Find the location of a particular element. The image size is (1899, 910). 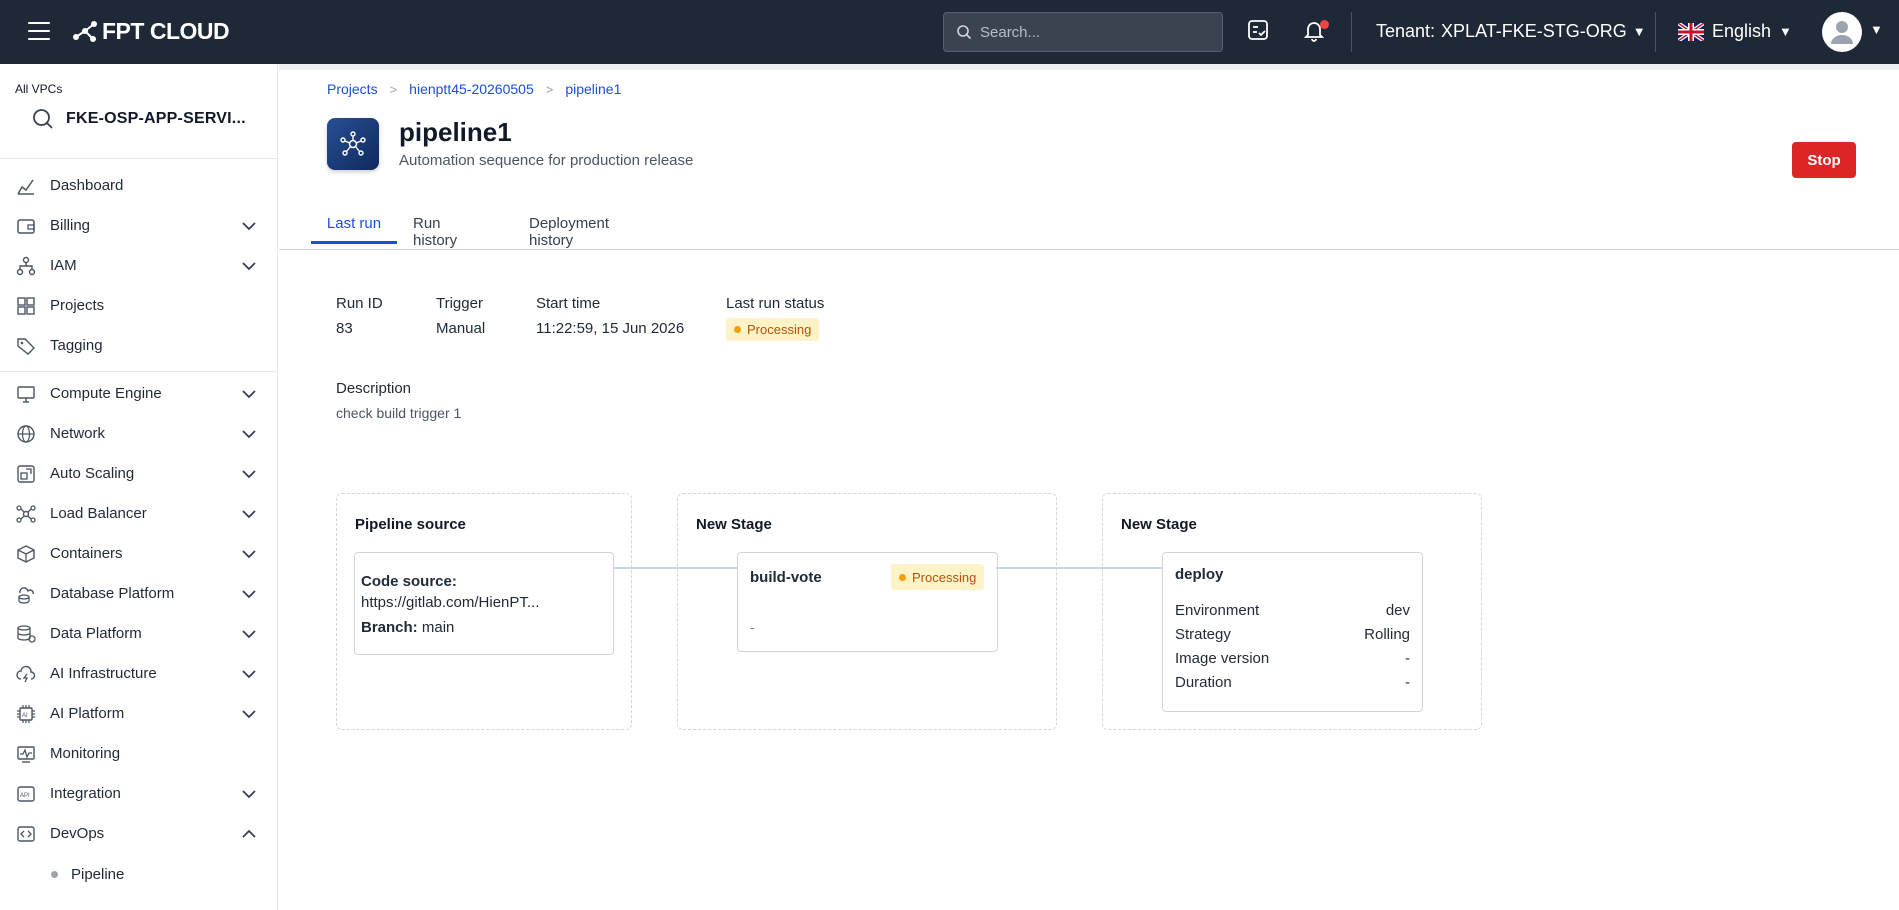

status-text: Processing is located at coordinates (944, 577).